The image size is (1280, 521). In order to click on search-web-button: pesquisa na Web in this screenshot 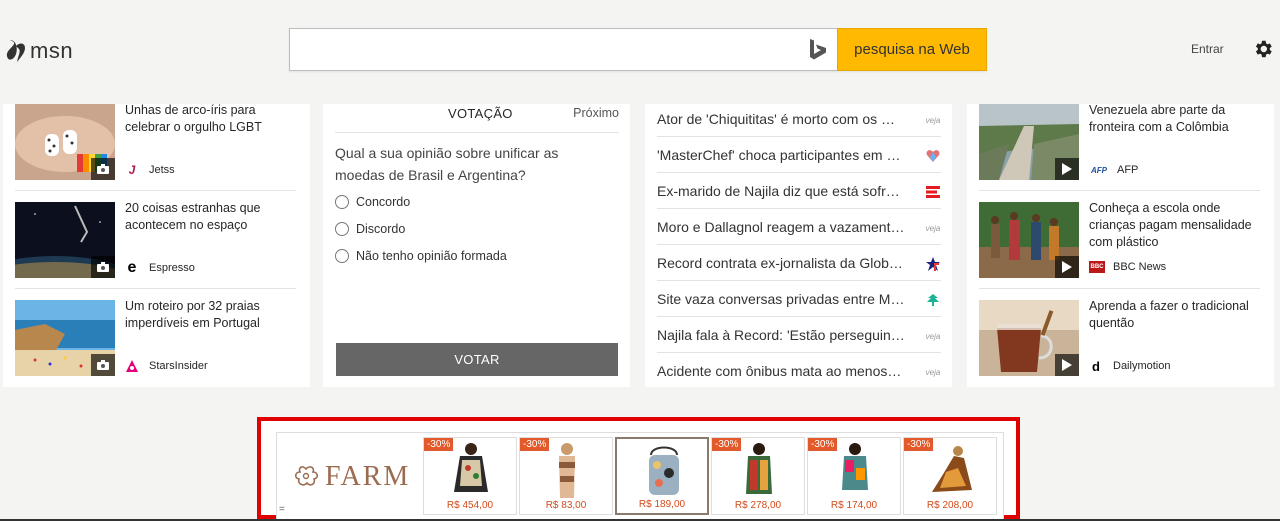, I will do `click(912, 49)`.